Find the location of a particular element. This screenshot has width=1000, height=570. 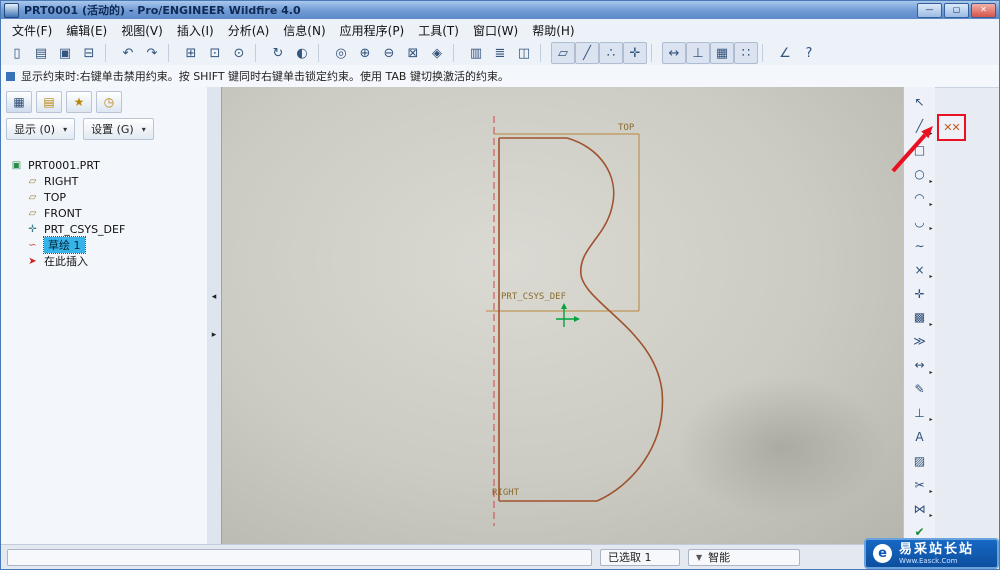

csys-label: PRT_CSYS_DEF is located at coordinates (533, 297).